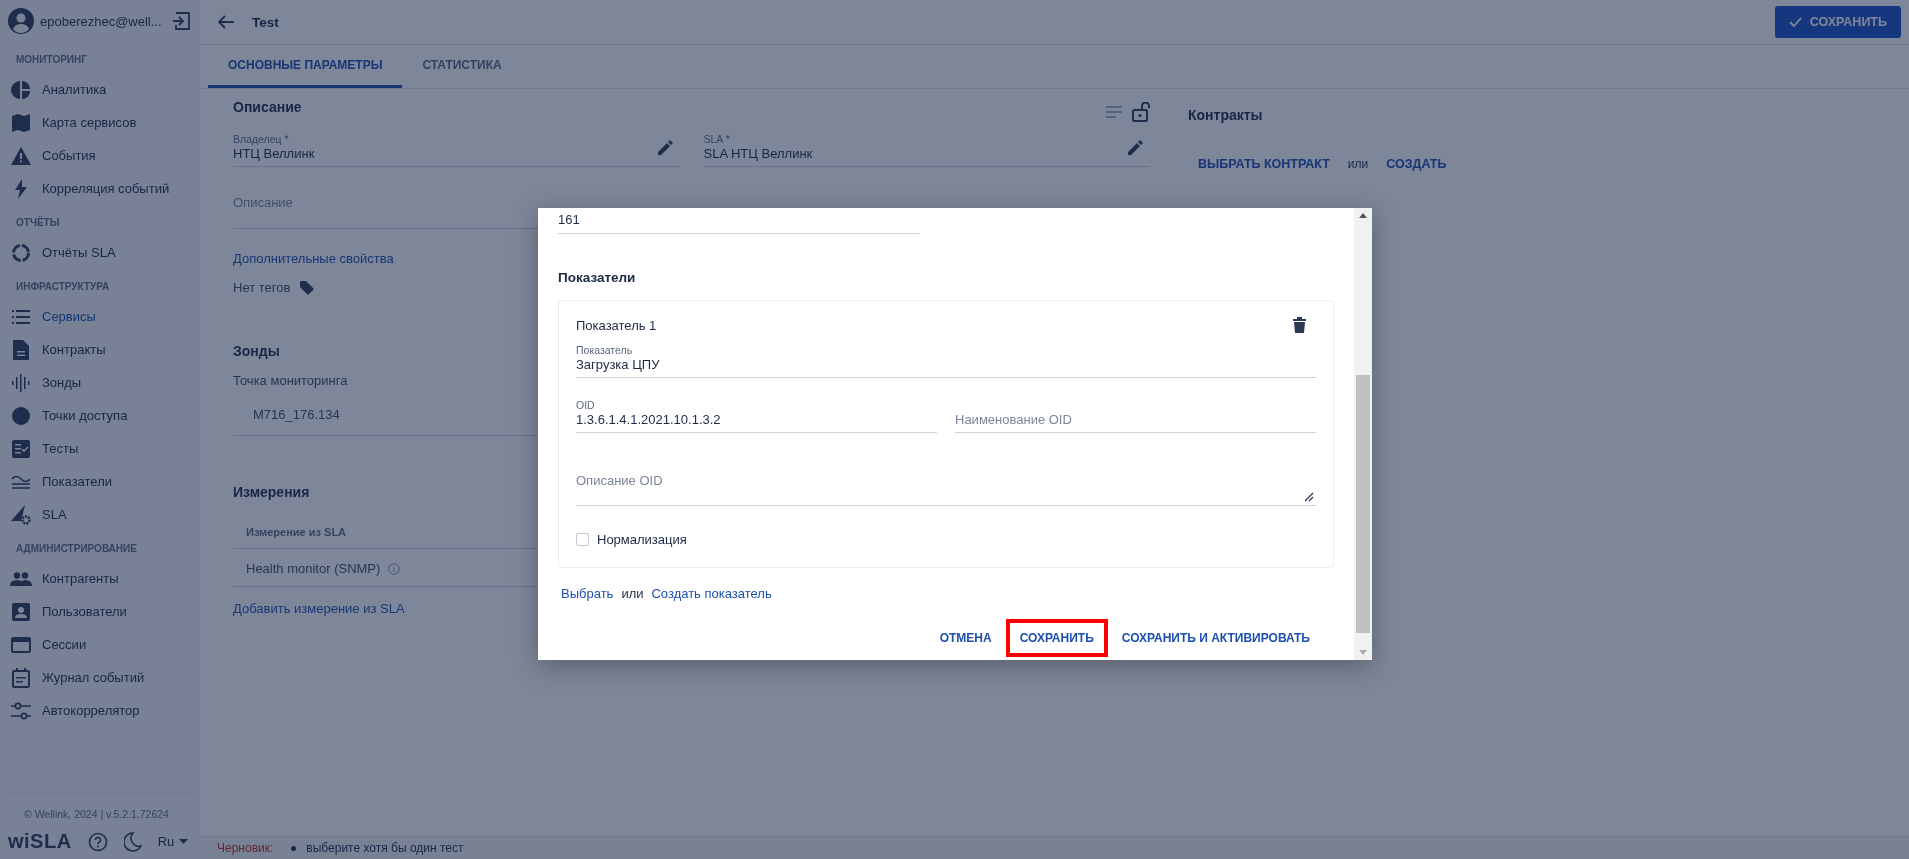 The height and width of the screenshot is (859, 1909). What do you see at coordinates (642, 539) in the screenshot?
I see `checkbox-label: Нормализация` at bounding box center [642, 539].